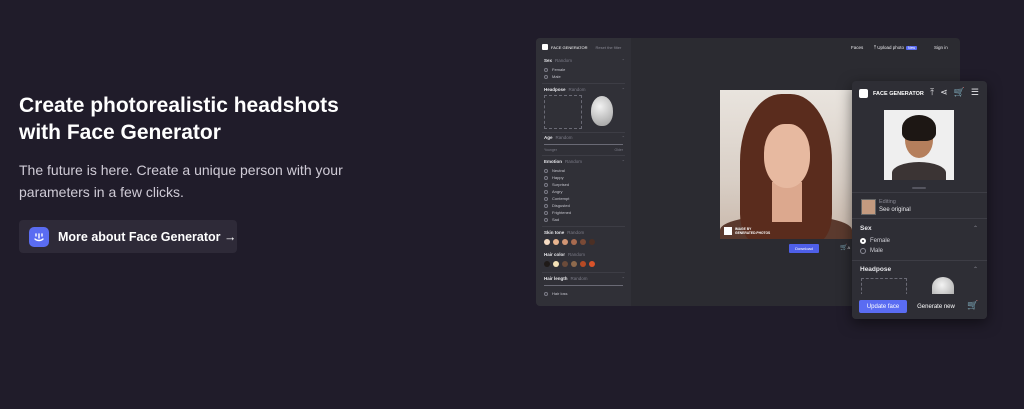 Image resolution: width=1024 pixels, height=409 pixels. What do you see at coordinates (566, 278) in the screenshot?
I see `hair-length-section-title: Hair length Random` at bounding box center [566, 278].